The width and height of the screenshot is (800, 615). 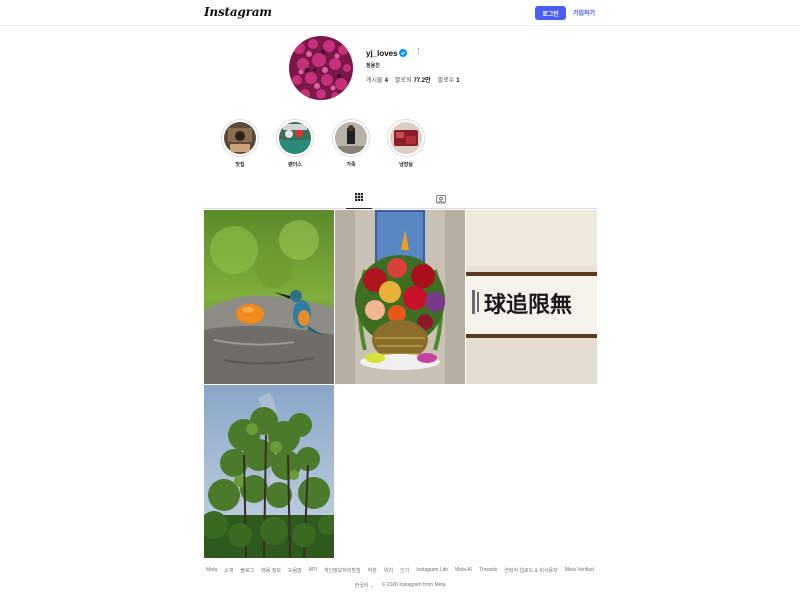 I want to click on stat-value: 4, so click(x=386, y=81).